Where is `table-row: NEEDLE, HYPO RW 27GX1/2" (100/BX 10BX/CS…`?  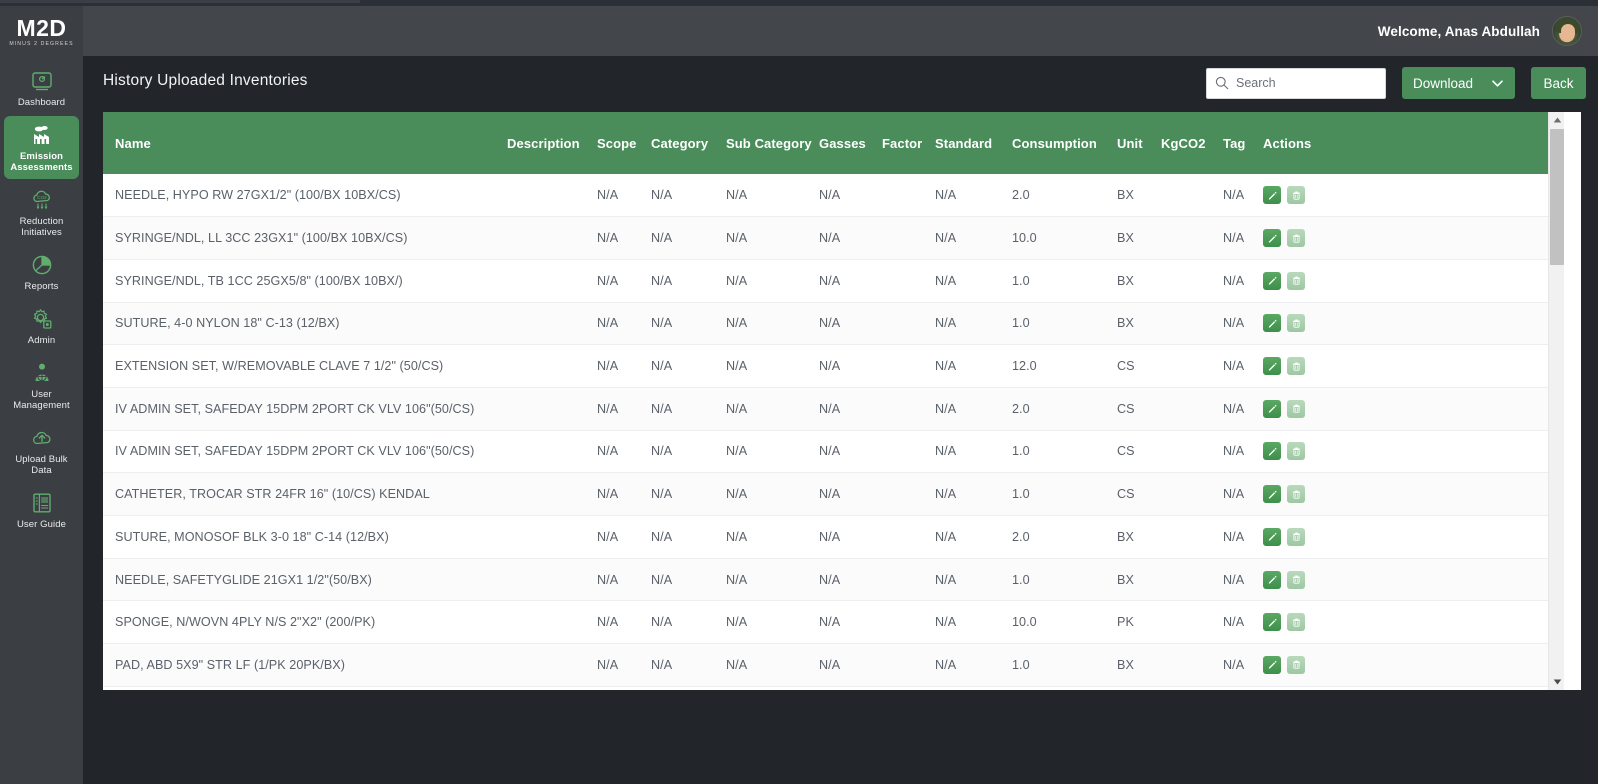
table-row: NEEDLE, HYPO RW 27GX1/2" (100/BX 10BX/CS… is located at coordinates (825, 196).